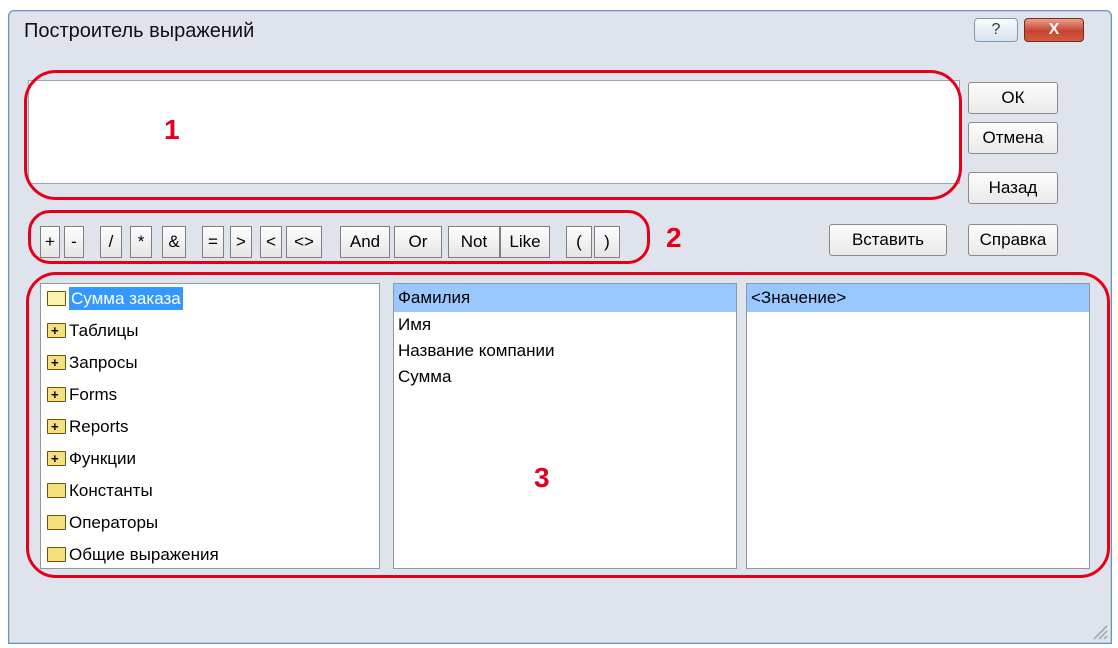 The height and width of the screenshot is (648, 1118). What do you see at coordinates (1013, 188) in the screenshot?
I see `back-button: Назад` at bounding box center [1013, 188].